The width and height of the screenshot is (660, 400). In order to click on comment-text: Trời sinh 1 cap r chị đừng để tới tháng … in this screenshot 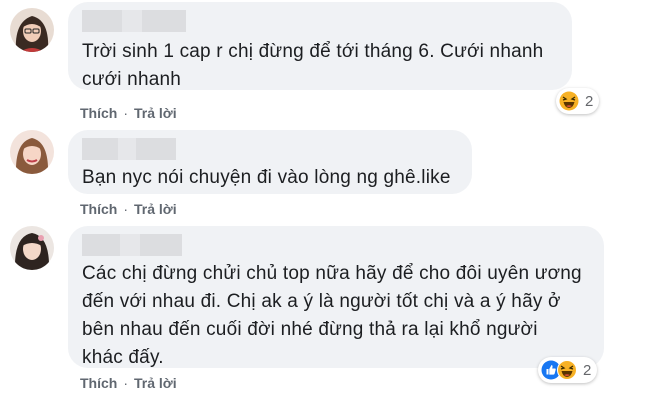, I will do `click(312, 66)`.